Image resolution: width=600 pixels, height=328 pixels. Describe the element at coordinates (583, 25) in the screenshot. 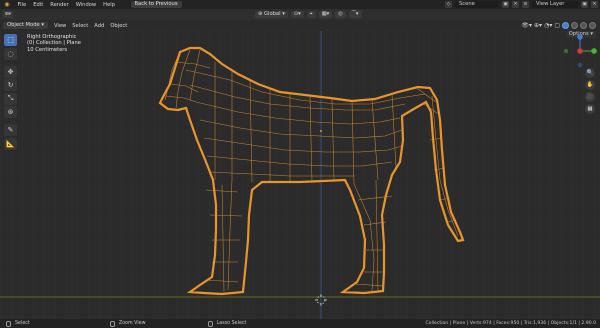

I see `material-preview-icon` at that location.